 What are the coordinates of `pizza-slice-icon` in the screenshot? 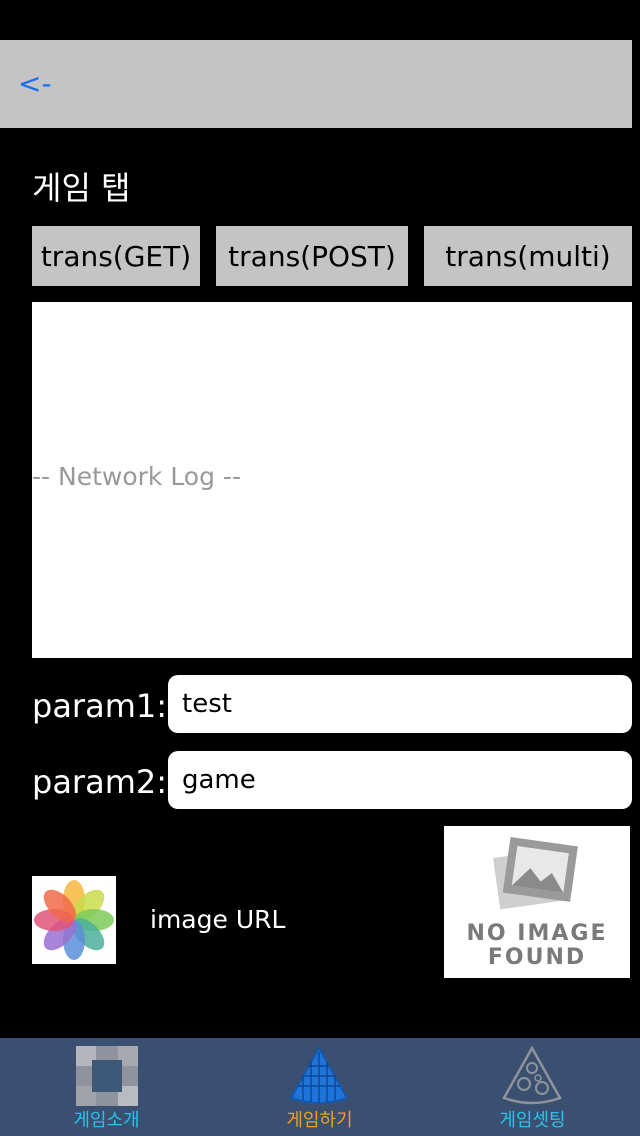 It's located at (319, 1075).